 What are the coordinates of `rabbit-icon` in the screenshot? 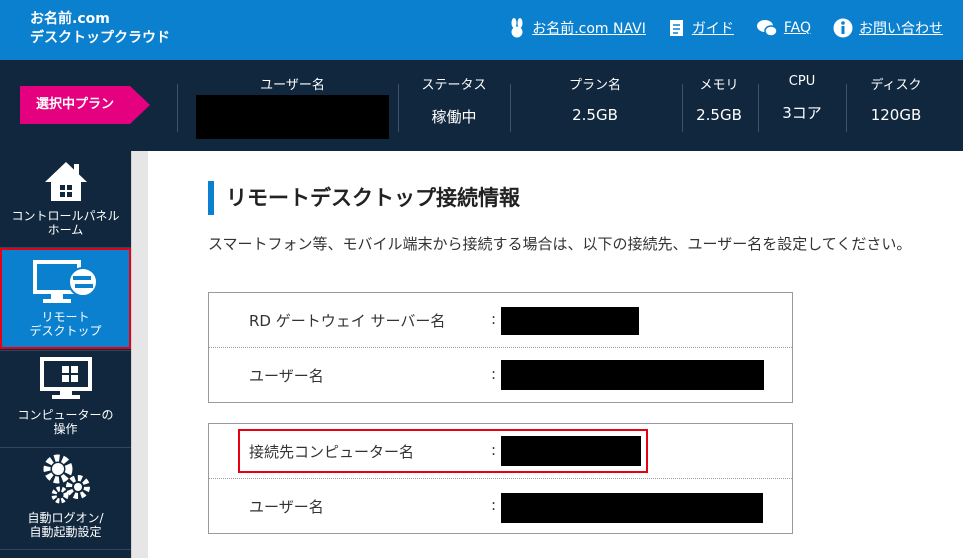 It's located at (517, 28).